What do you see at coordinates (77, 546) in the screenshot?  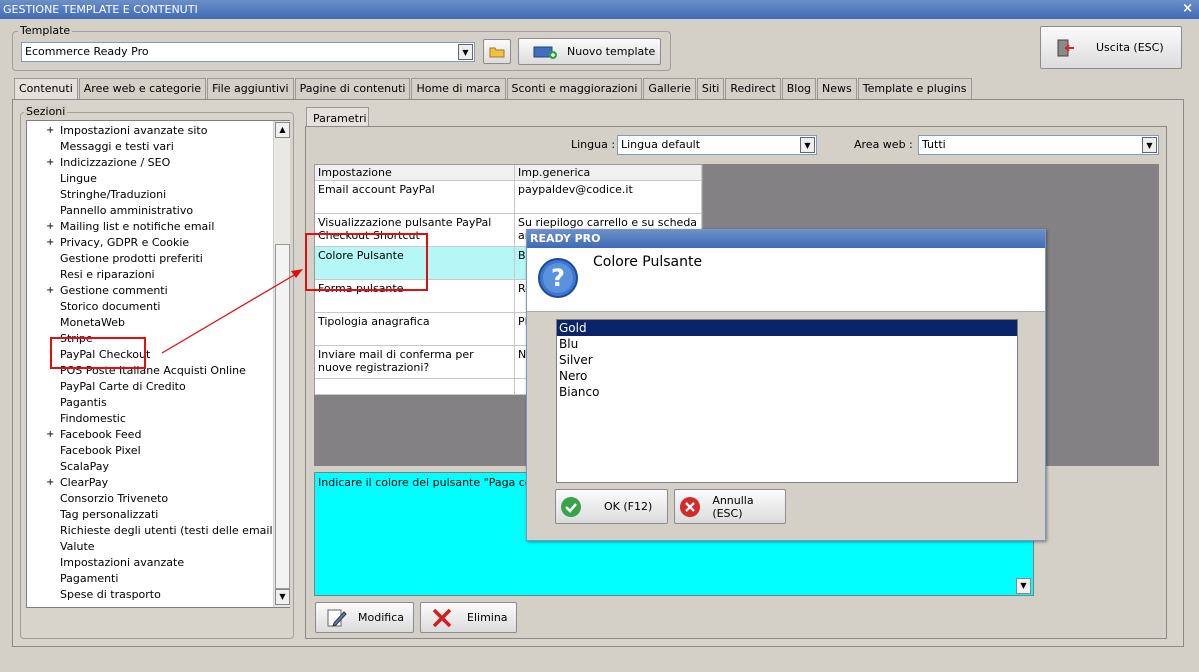 I see `tree-item-label: Valute` at bounding box center [77, 546].